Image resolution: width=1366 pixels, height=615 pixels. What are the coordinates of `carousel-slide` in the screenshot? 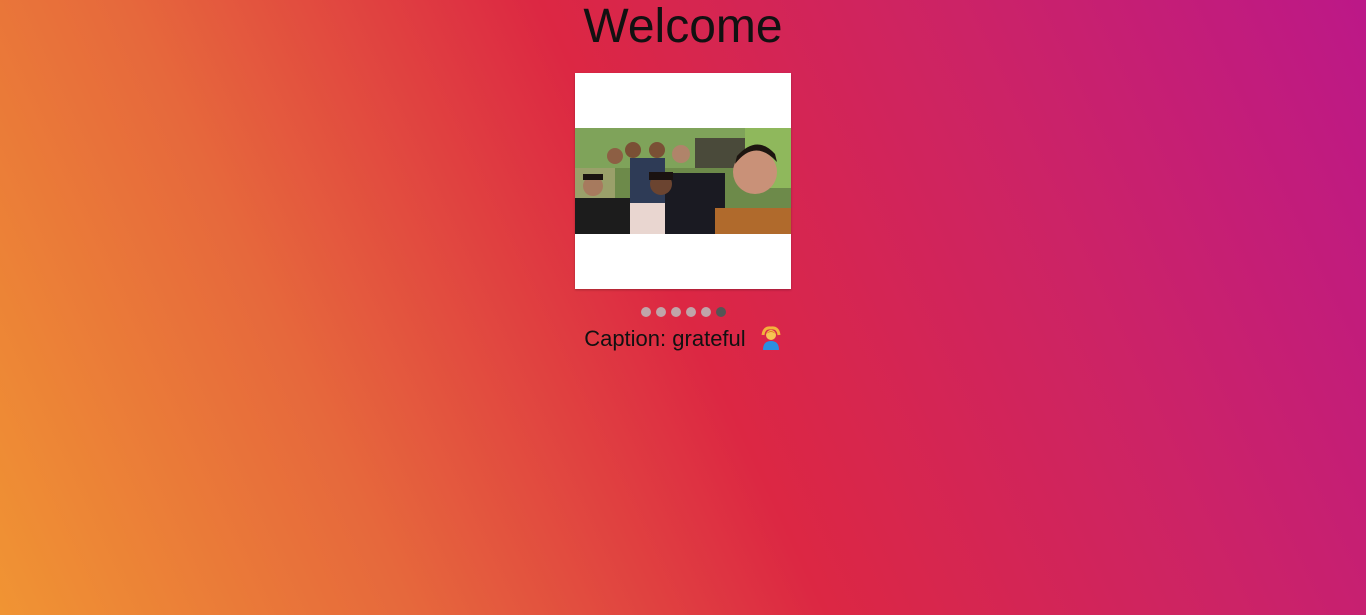 It's located at (683, 181).